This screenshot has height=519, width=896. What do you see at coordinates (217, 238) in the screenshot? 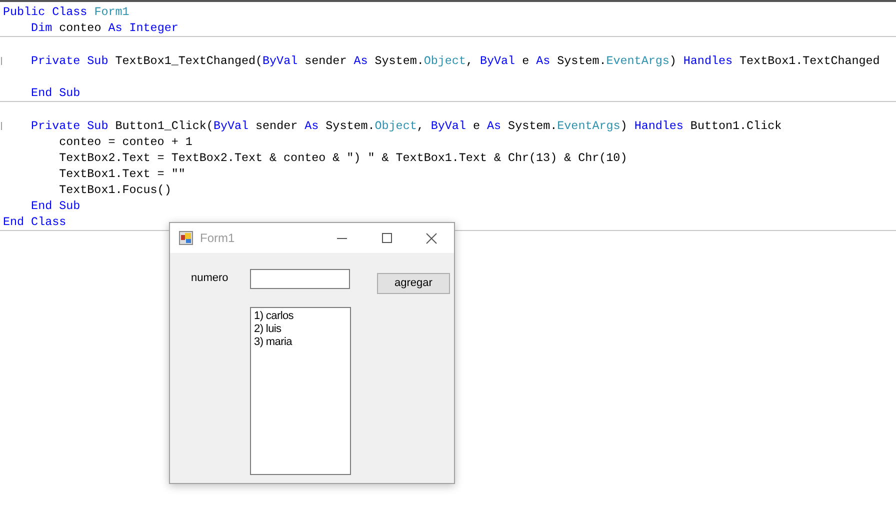
I see `window-title: Form1` at bounding box center [217, 238].